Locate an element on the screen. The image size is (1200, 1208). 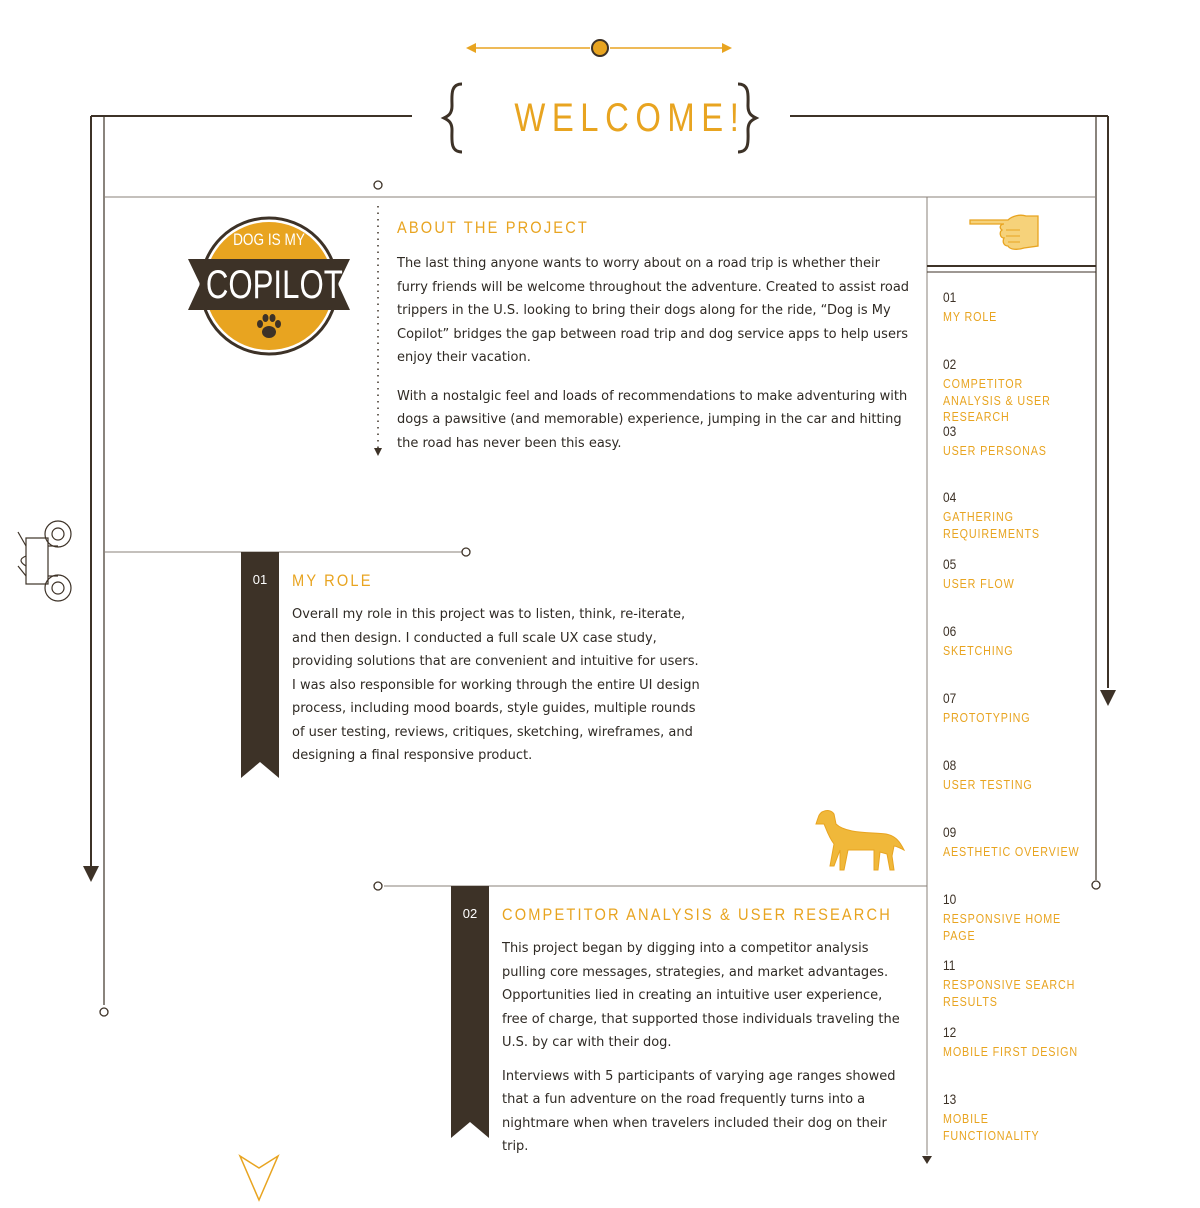
section-ribbon: 01 is located at coordinates (260, 665).